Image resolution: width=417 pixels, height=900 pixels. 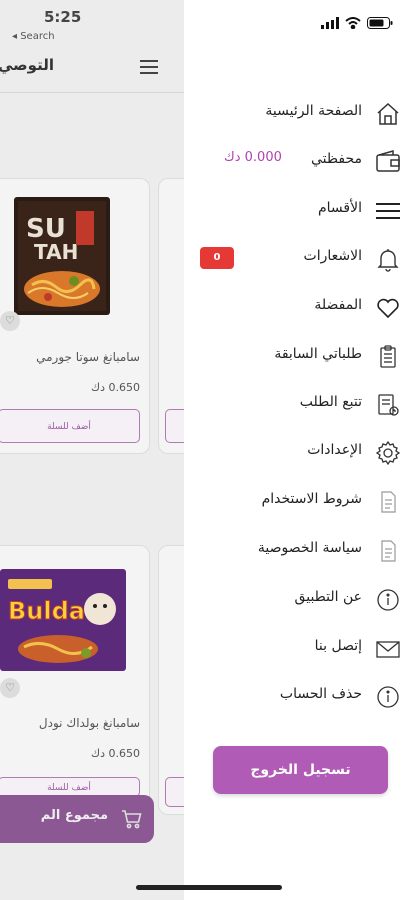 What do you see at coordinates (388, 259) in the screenshot?
I see `bell-icon` at bounding box center [388, 259].